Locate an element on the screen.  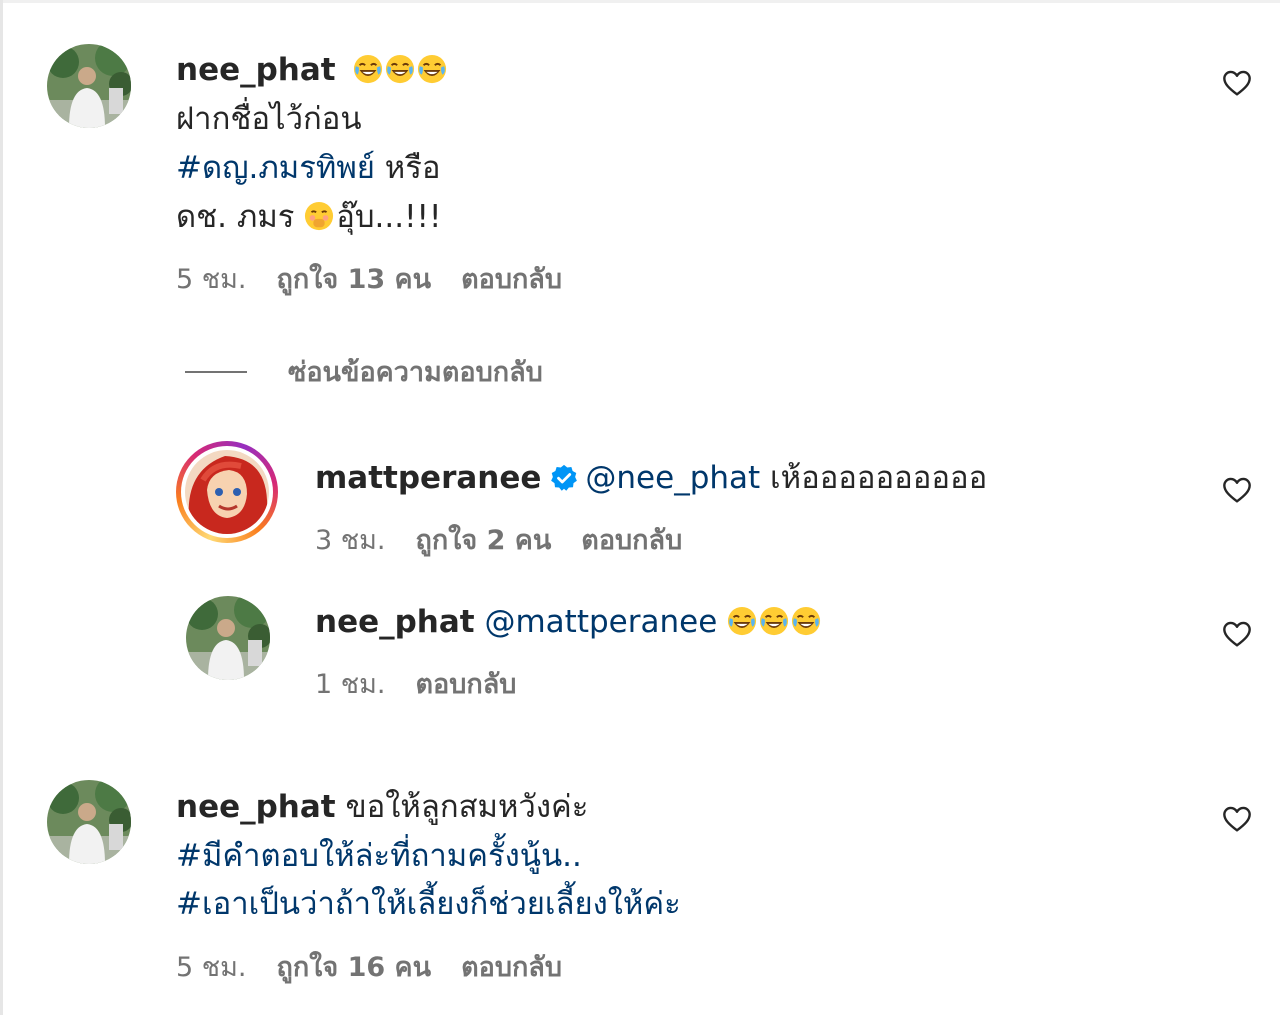
mention-link: @nee_phat is located at coordinates (672, 478).